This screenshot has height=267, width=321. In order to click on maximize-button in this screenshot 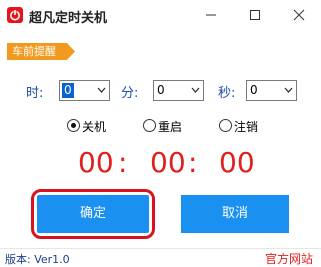, I will do `click(255, 15)`.